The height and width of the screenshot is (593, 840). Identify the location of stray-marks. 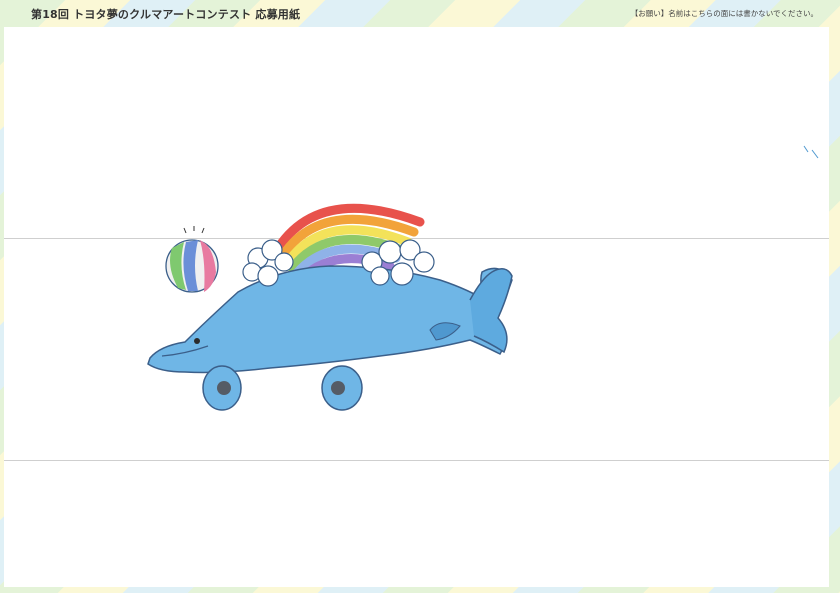
(811, 152).